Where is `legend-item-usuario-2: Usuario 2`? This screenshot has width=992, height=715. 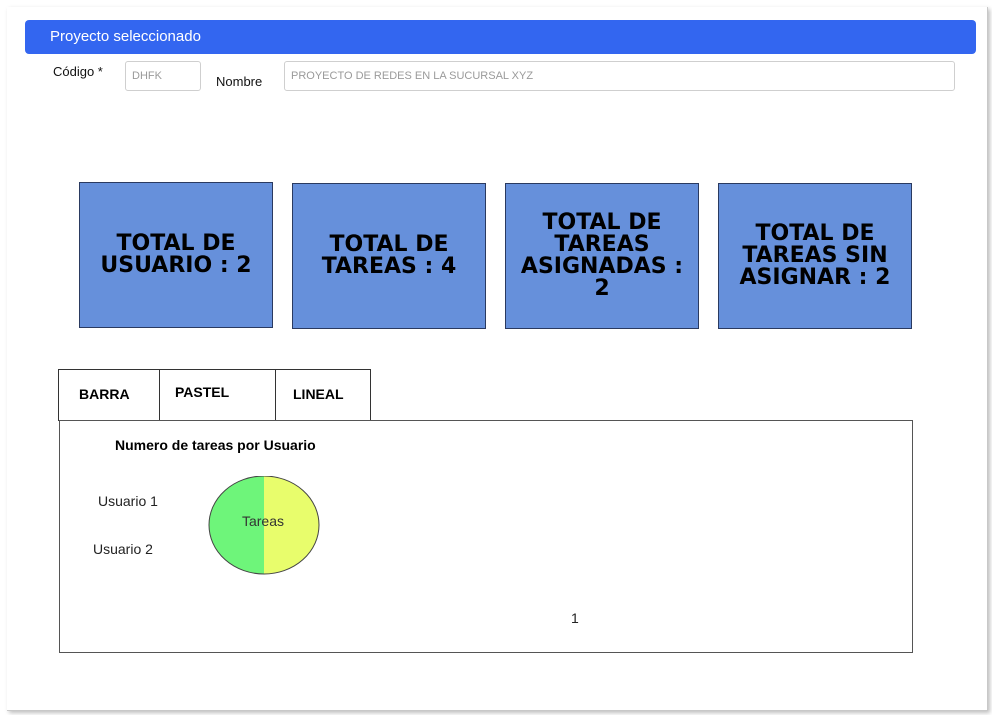 legend-item-usuario-2: Usuario 2 is located at coordinates (123, 549).